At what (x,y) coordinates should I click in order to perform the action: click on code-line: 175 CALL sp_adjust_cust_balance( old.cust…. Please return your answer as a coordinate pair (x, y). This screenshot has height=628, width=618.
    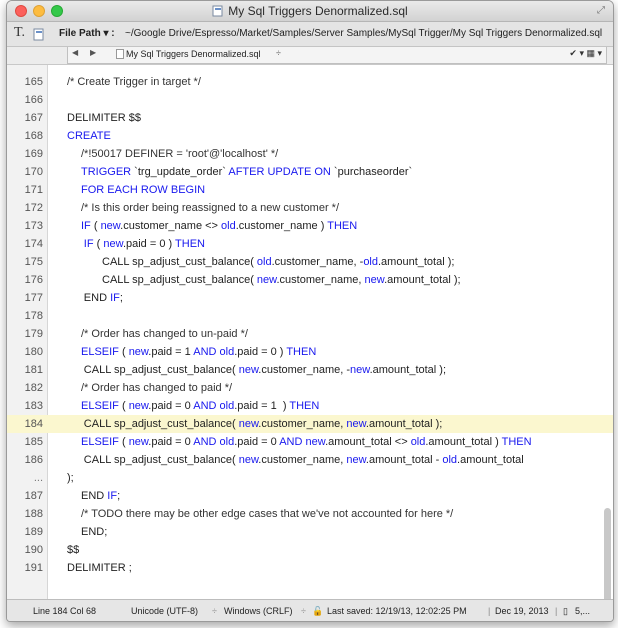
    Looking at the image, I should click on (310, 262).